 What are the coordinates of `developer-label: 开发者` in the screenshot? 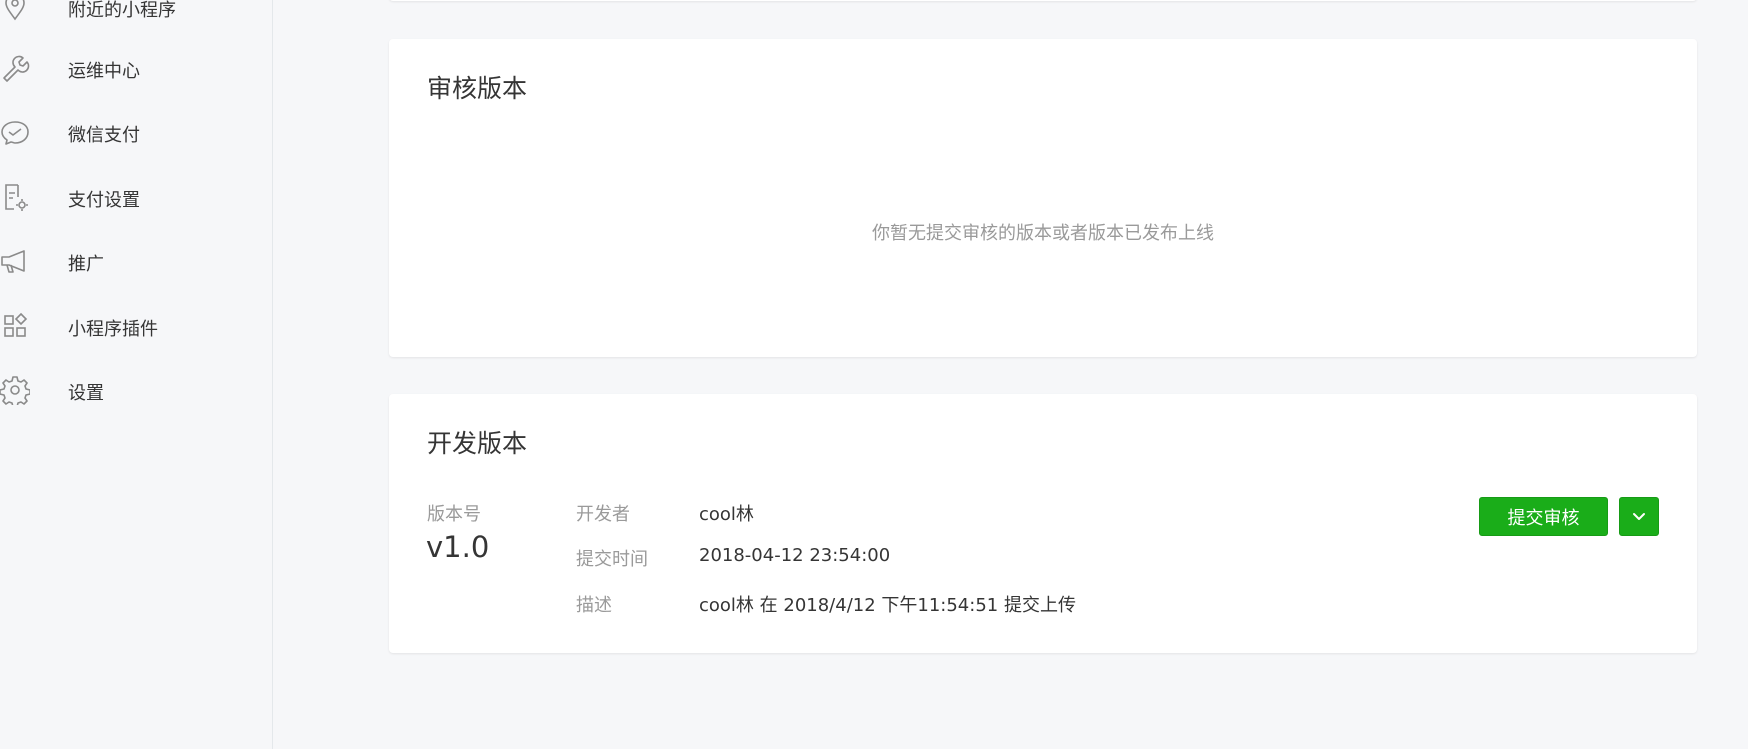 It's located at (603, 514).